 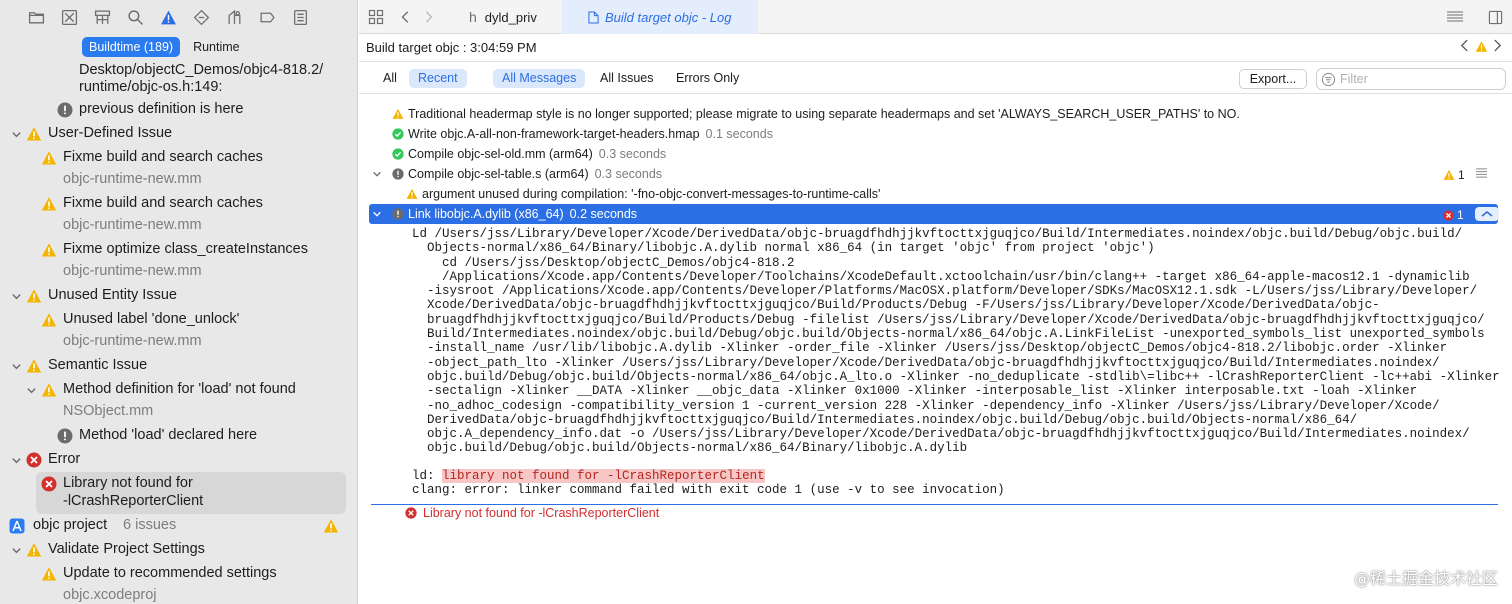 What do you see at coordinates (178, 320) in the screenshot?
I see `issue-row: Unused label 'done_unlock'` at bounding box center [178, 320].